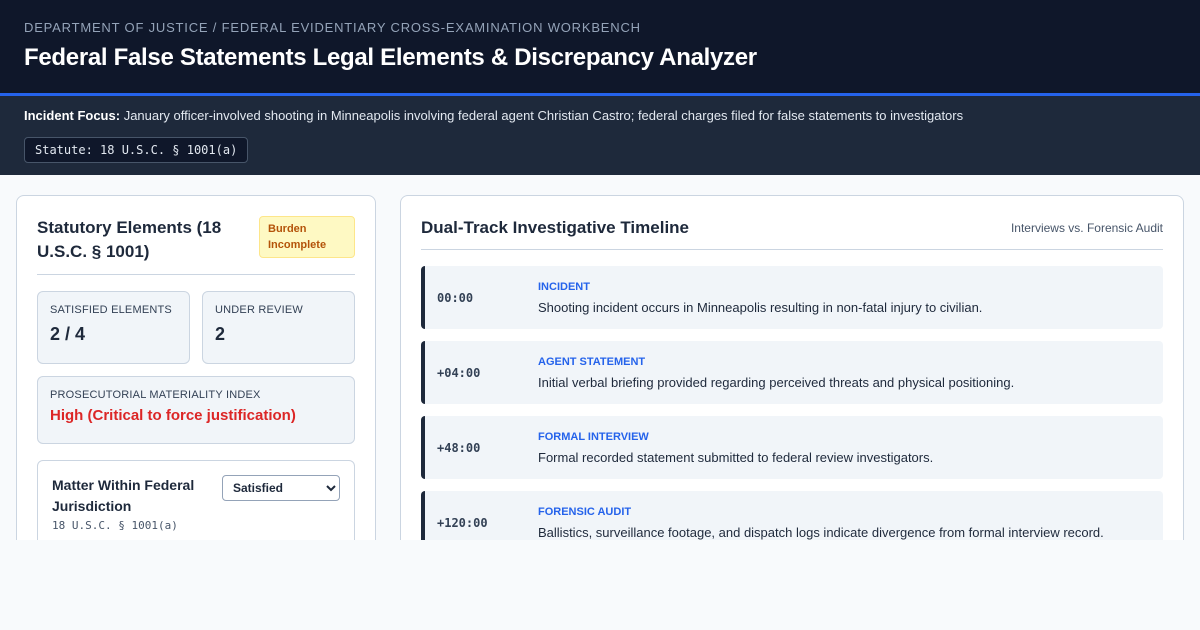 Image resolution: width=1200 pixels, height=630 pixels. Describe the element at coordinates (462, 522) in the screenshot. I see `timeline-time: +120:00` at that location.